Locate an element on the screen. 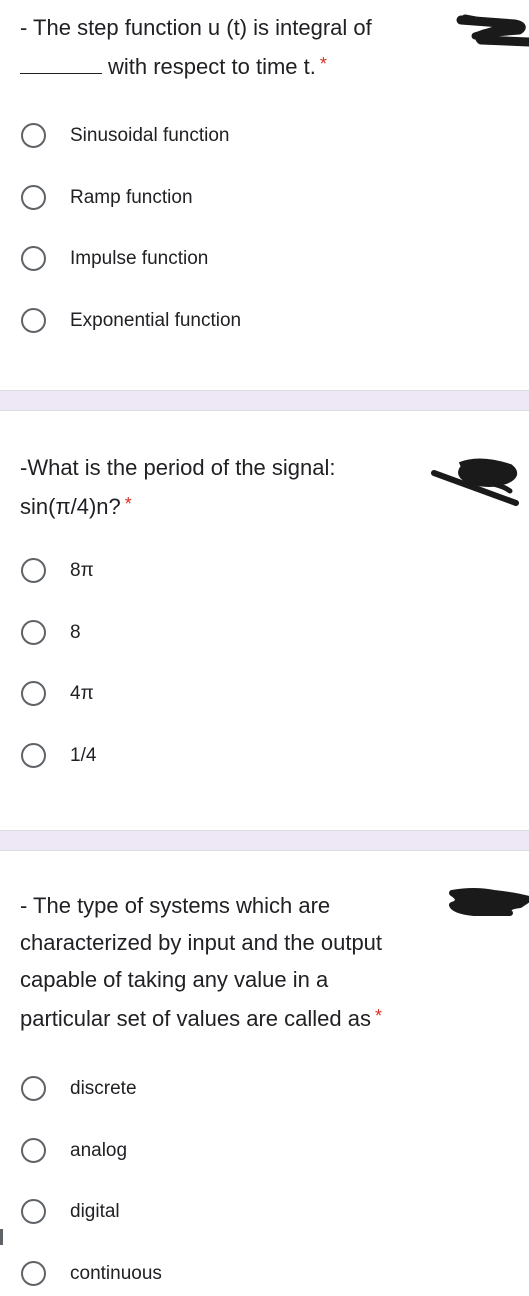 This screenshot has height=1296, width=529. option-label: digital is located at coordinates (95, 1211).